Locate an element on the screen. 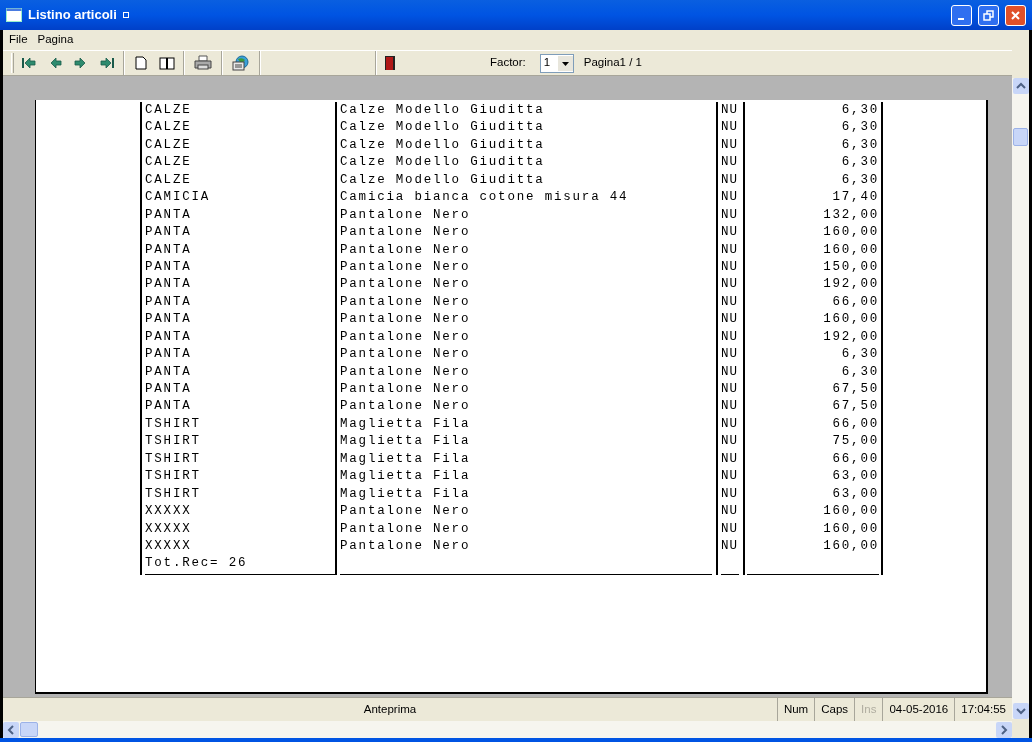 This screenshot has height=742, width=1032. record-total: Tot.Rec= 26 is located at coordinates (197, 564).